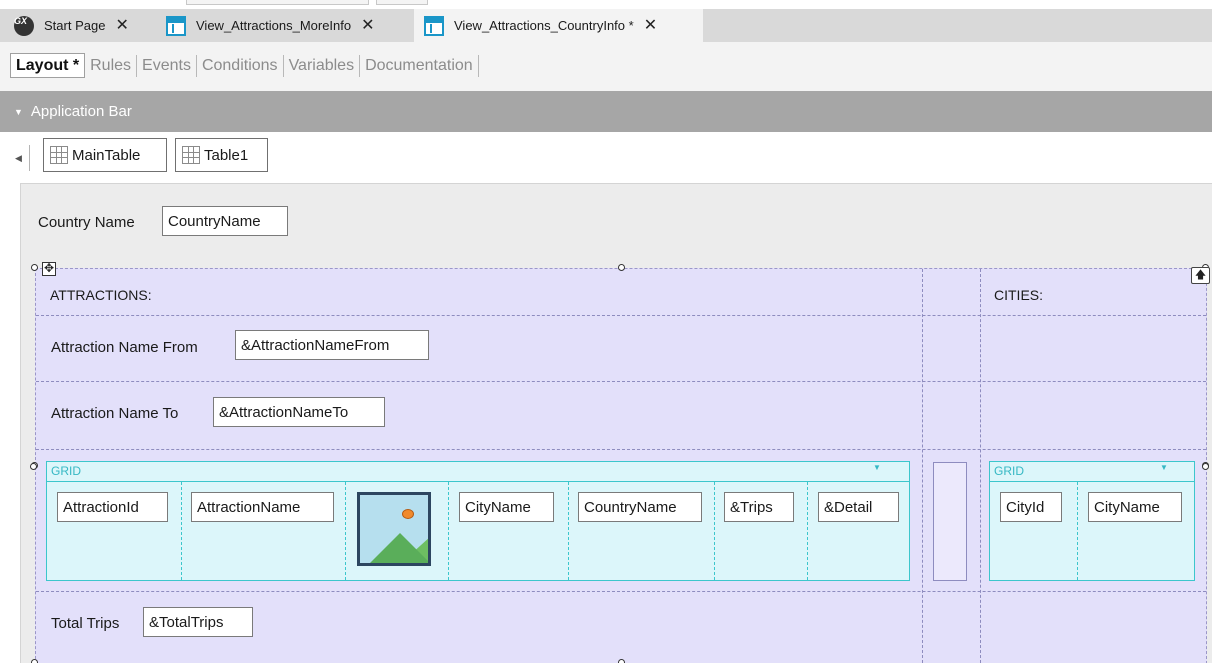 Image resolution: width=1212 pixels, height=663 pixels. I want to click on image-hill, so click(394, 548).